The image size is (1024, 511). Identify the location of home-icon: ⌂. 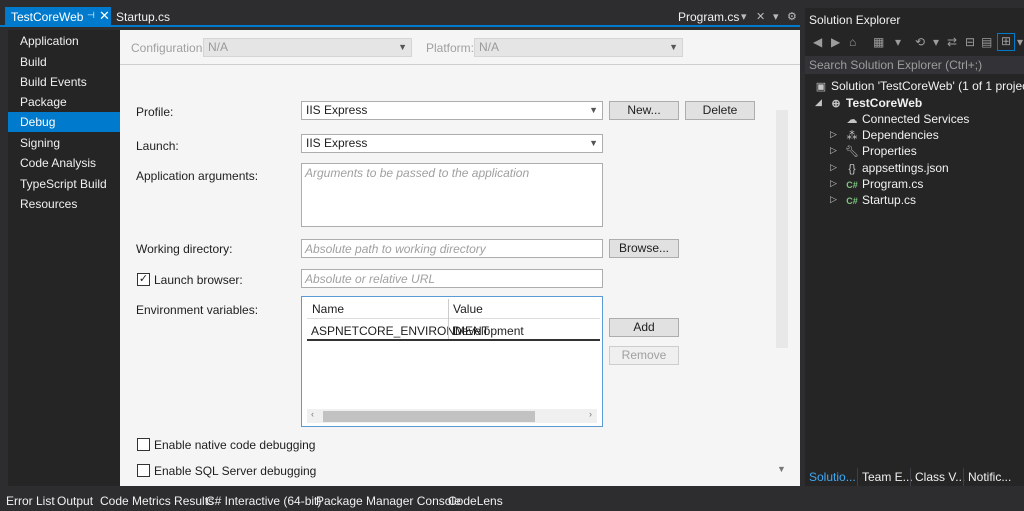
(852, 42).